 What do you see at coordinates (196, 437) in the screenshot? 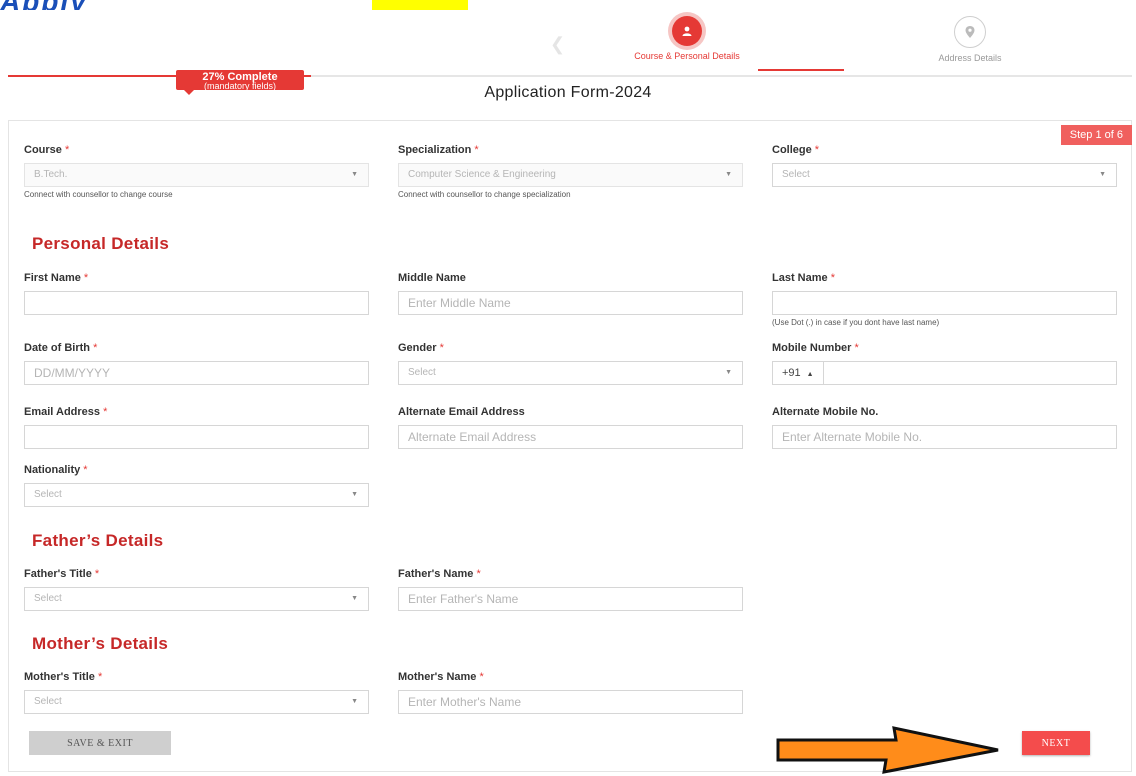
I see `email-input` at bounding box center [196, 437].